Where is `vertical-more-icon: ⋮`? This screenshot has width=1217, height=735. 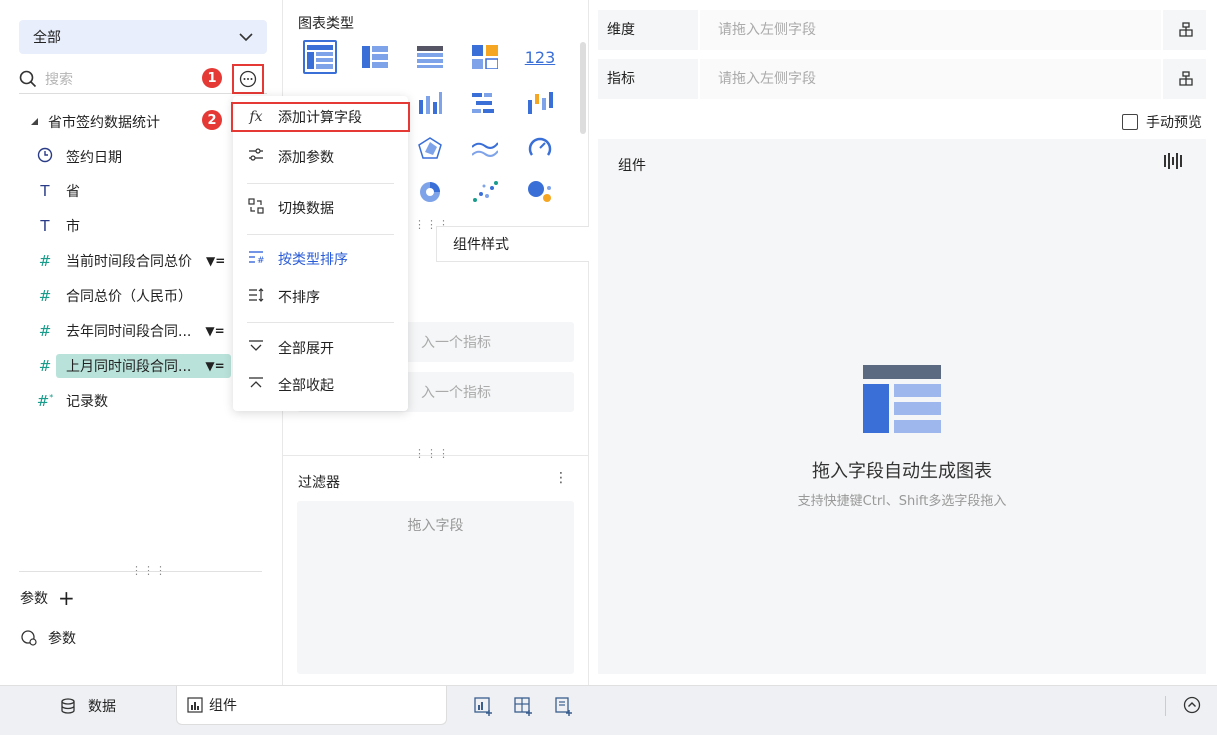 vertical-more-icon: ⋮ is located at coordinates (561, 478).